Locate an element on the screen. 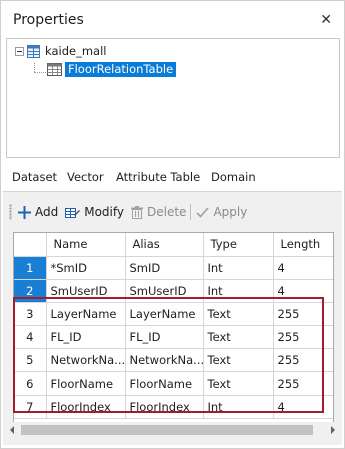 This screenshot has height=449, width=345. toolbar-grip is located at coordinates (10, 212).